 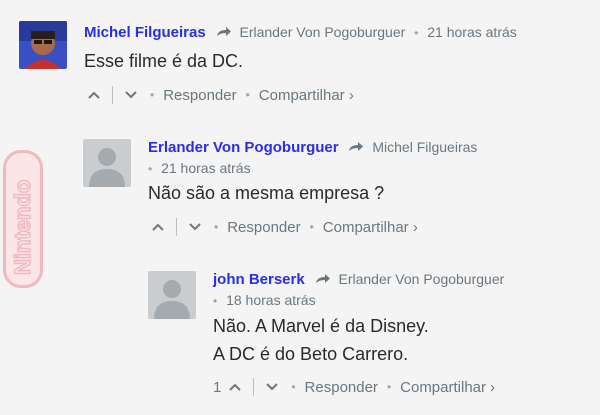 I want to click on timestamp: 18 horas atrás, so click(x=271, y=300).